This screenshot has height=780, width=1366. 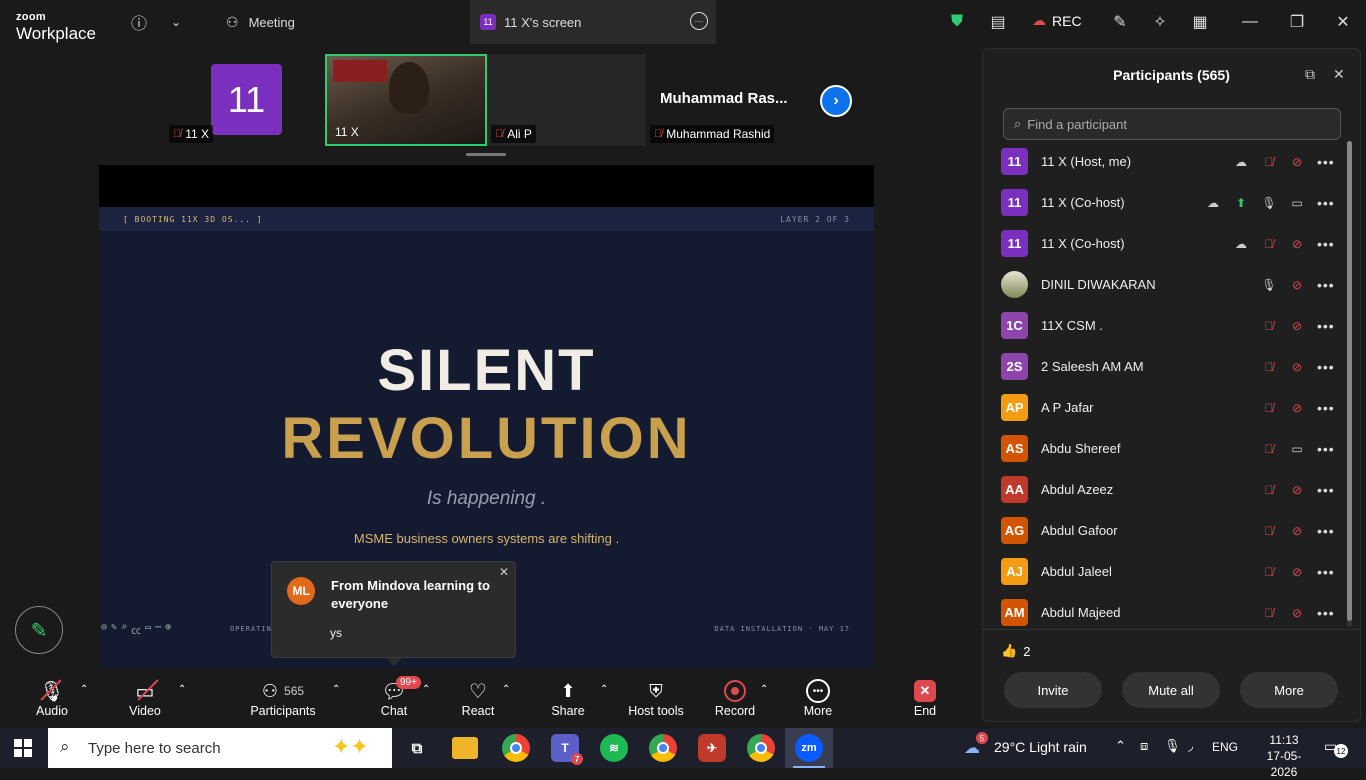 I want to click on next-icon: ⊕, so click(x=168, y=629).